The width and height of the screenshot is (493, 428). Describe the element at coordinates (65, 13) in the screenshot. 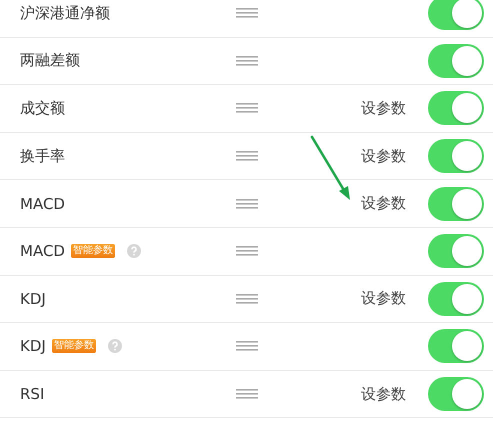

I see `indicator-name: 沪深港通净额` at that location.